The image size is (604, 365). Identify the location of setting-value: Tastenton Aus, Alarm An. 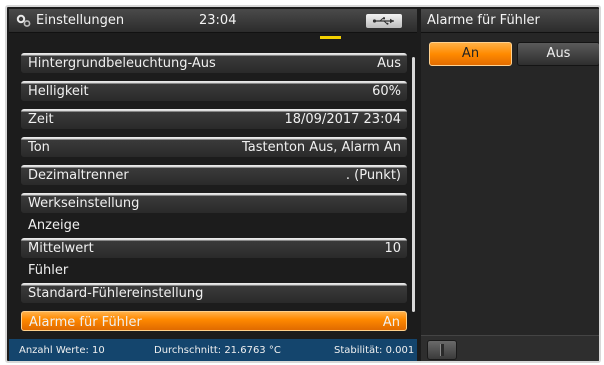
(321, 147).